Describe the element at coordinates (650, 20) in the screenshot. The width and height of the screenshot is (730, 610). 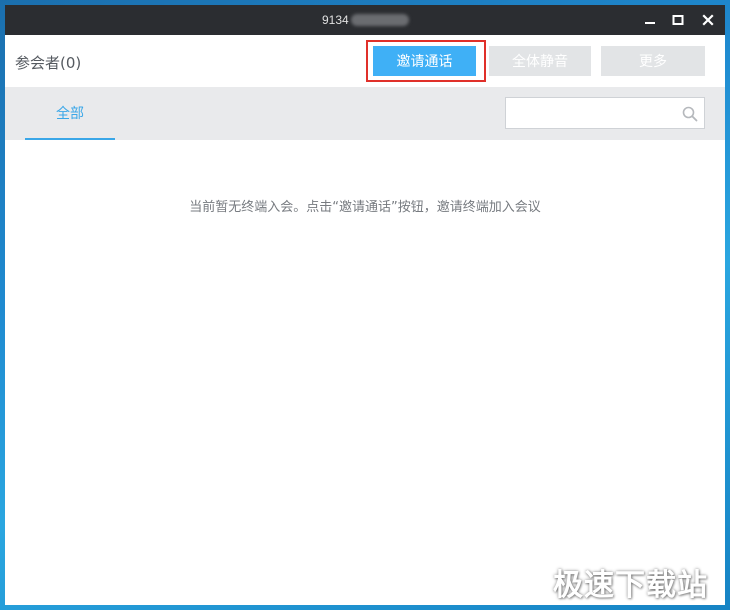
I see `minimize-button` at that location.